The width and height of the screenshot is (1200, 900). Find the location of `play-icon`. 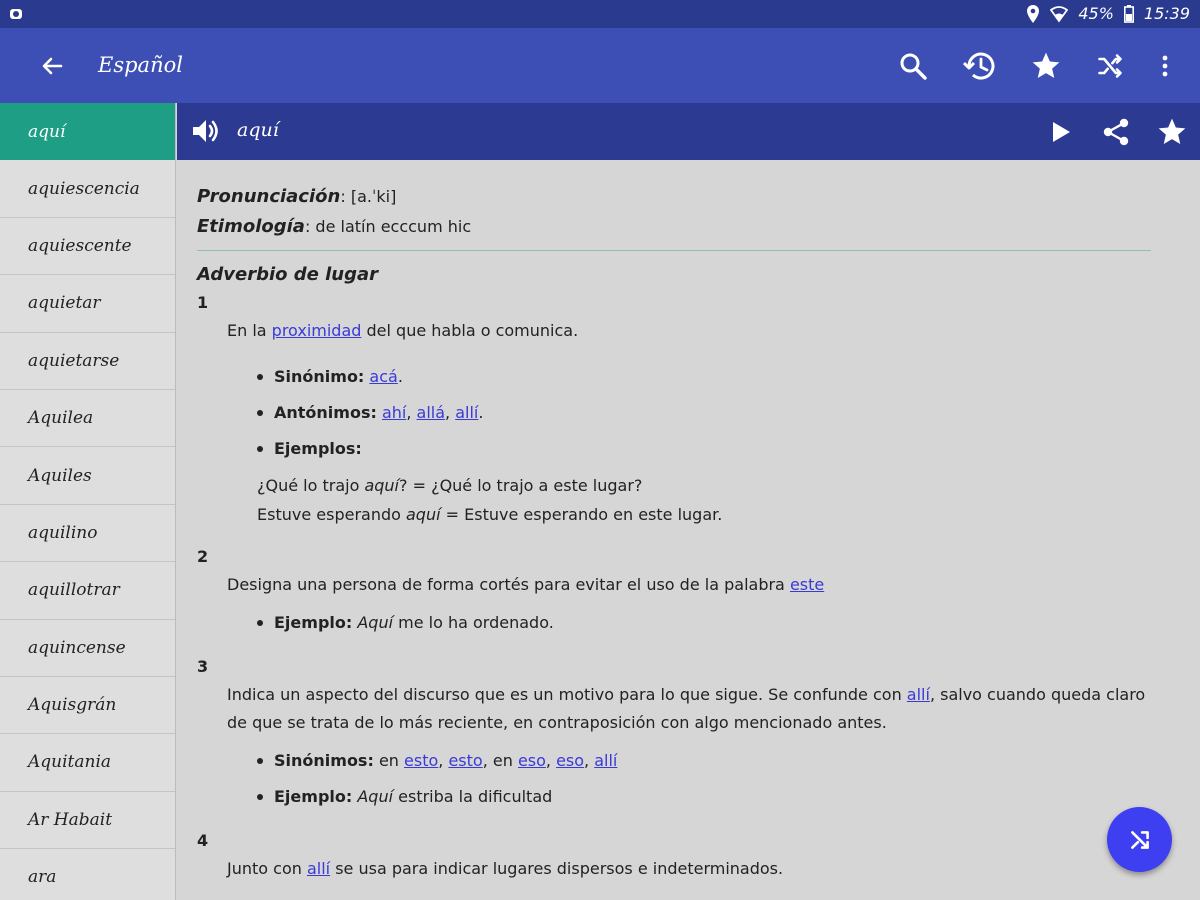

play-icon is located at coordinates (1061, 132).